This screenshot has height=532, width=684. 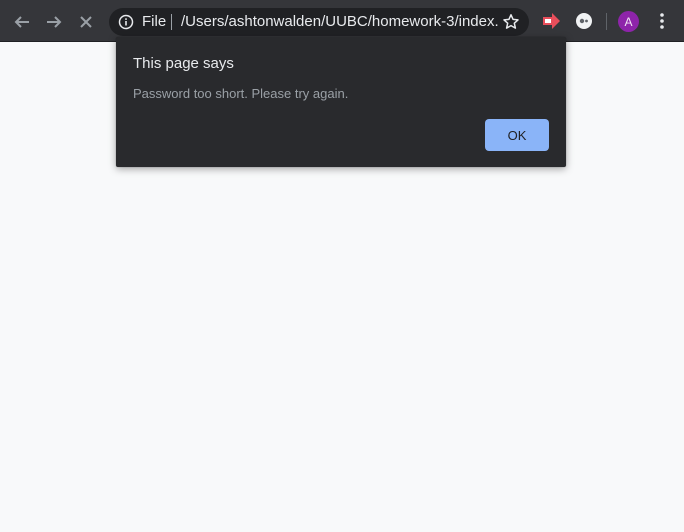 I want to click on info-icon, so click(x=126, y=22).